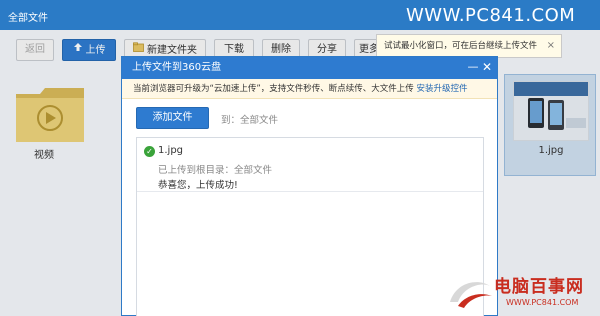  I want to click on site-watermark: WWW.PC841.COM, so click(491, 15).